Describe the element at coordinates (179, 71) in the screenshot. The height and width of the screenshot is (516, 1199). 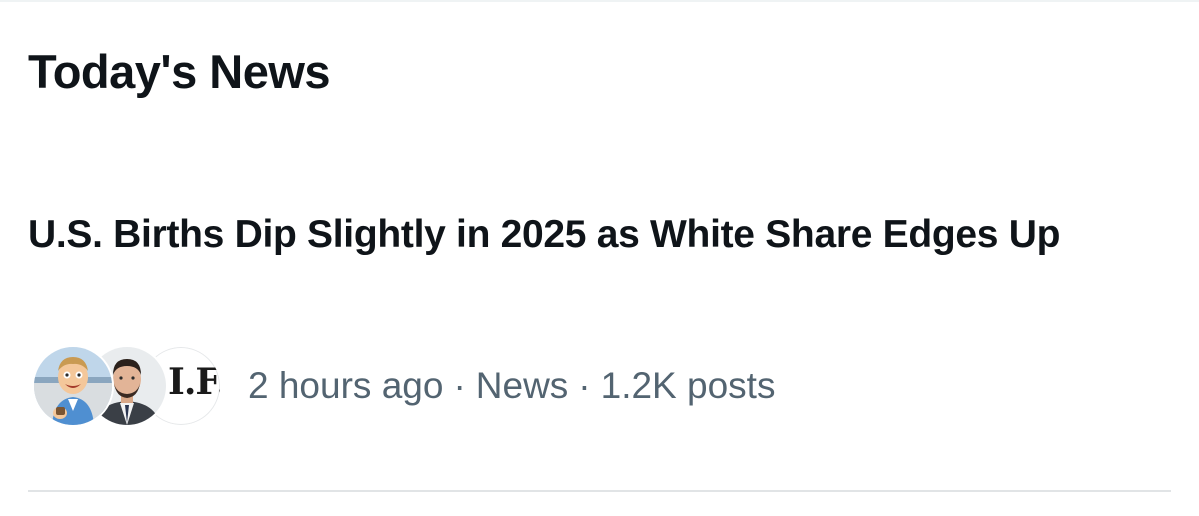
I see `section-title: Today's News` at that location.